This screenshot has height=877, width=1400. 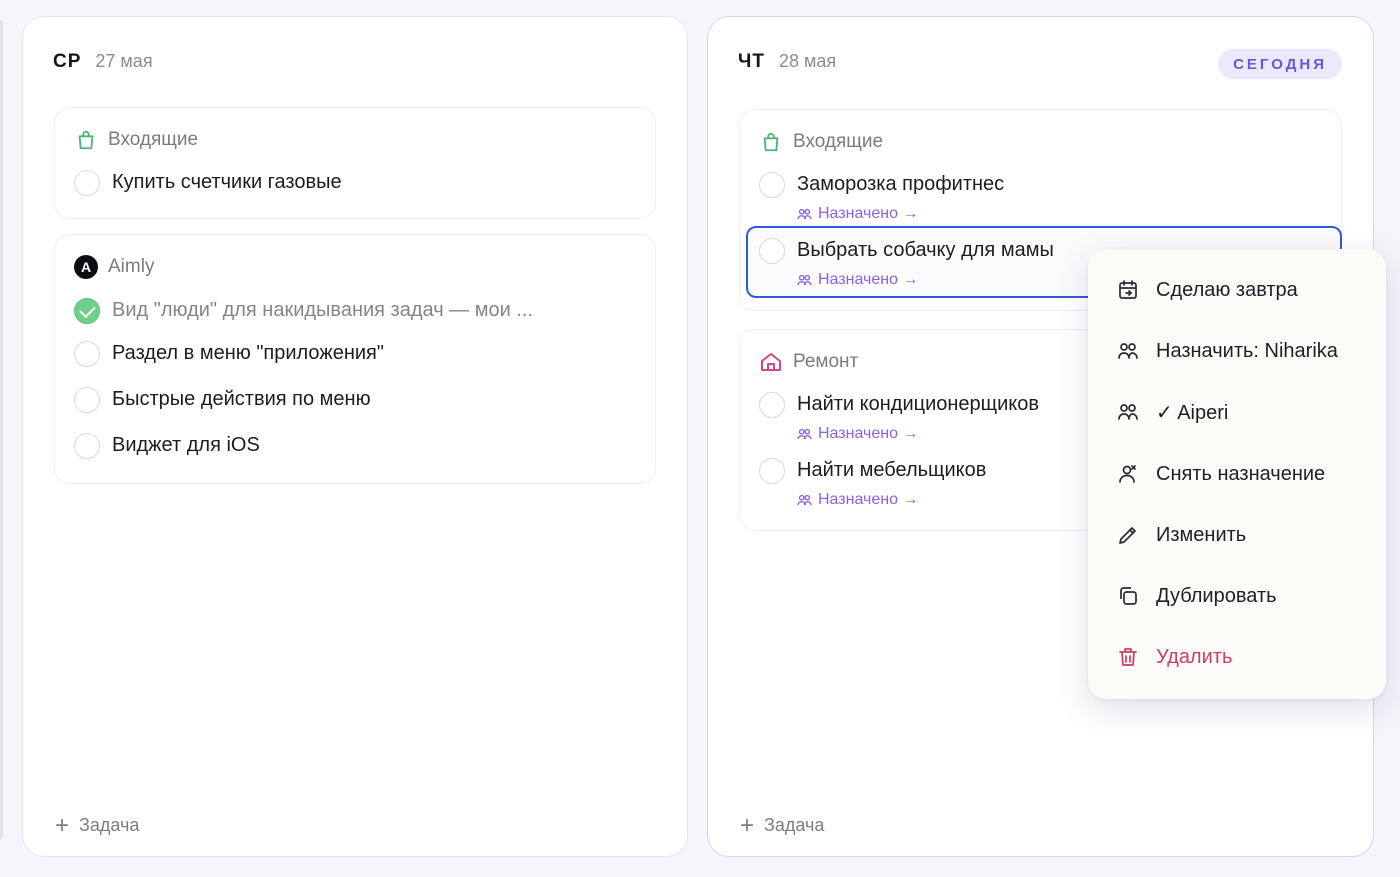 I want to click on menu-item-label: Дублировать, so click(x=1216, y=595).